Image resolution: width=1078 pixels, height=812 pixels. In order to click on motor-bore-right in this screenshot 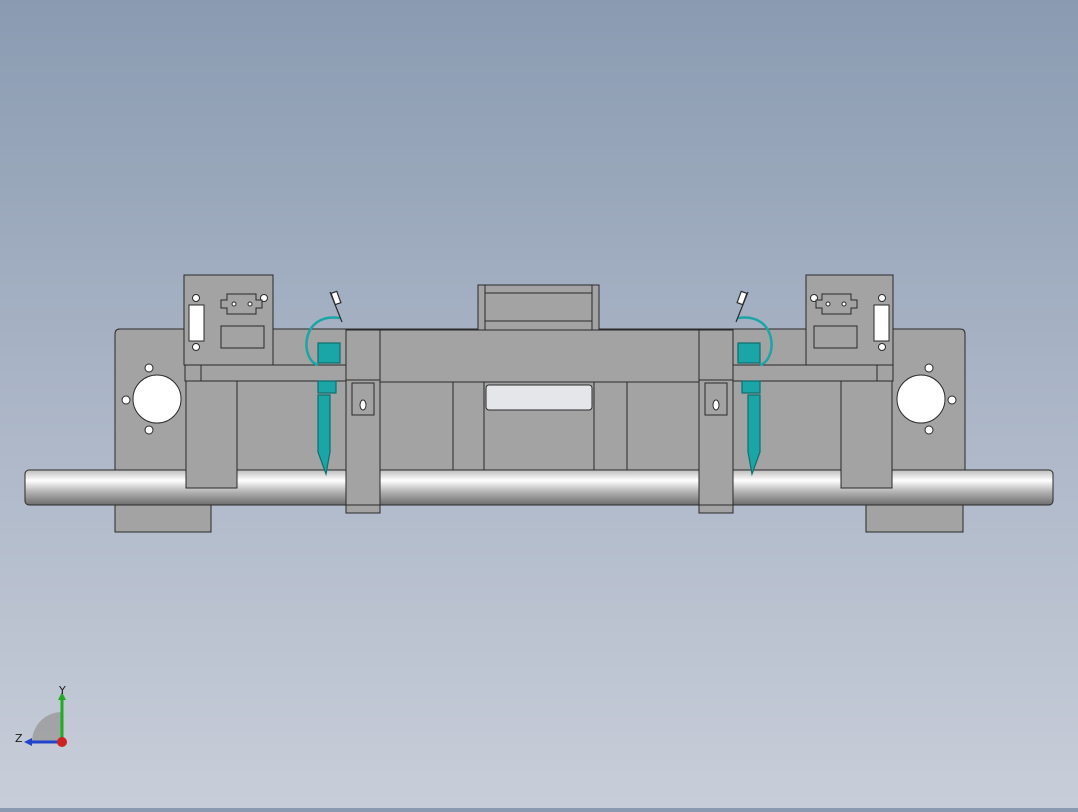, I will do `click(921, 399)`.